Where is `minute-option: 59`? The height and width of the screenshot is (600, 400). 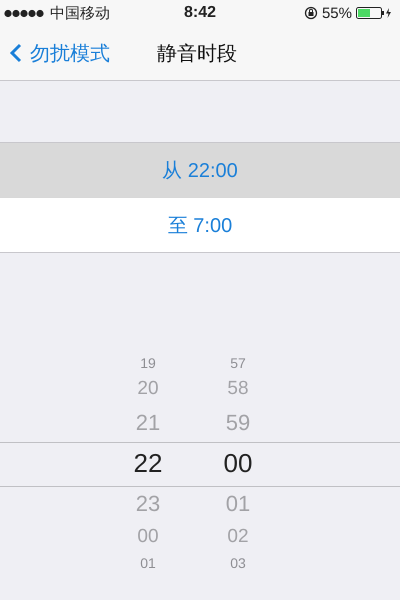 minute-option: 59 is located at coordinates (238, 422).